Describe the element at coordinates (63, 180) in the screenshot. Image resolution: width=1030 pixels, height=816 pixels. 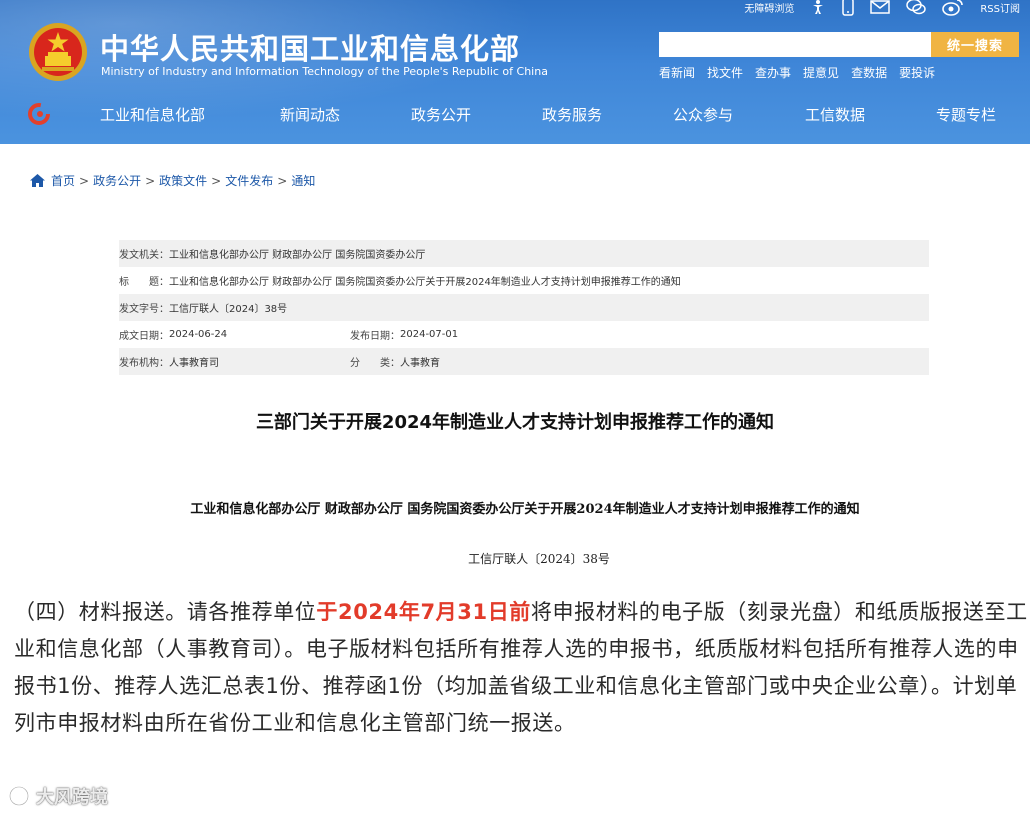
I see `breadcrumb-home: 首页` at that location.